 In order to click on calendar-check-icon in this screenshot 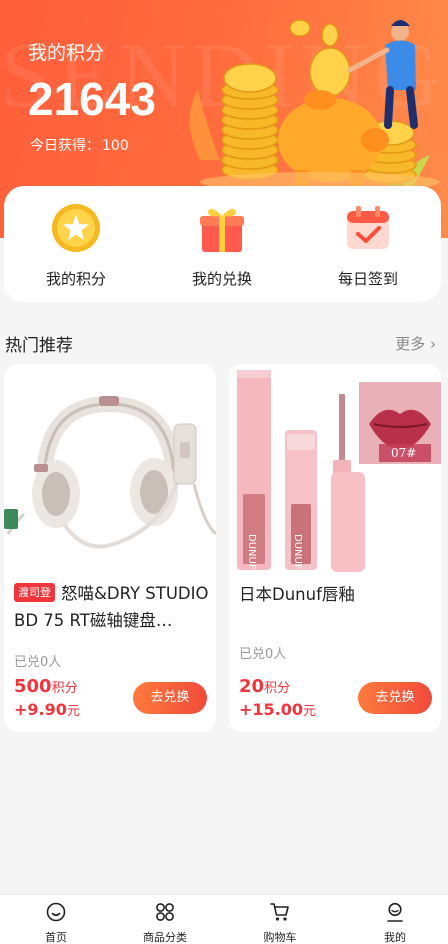, I will do `click(368, 227)`.